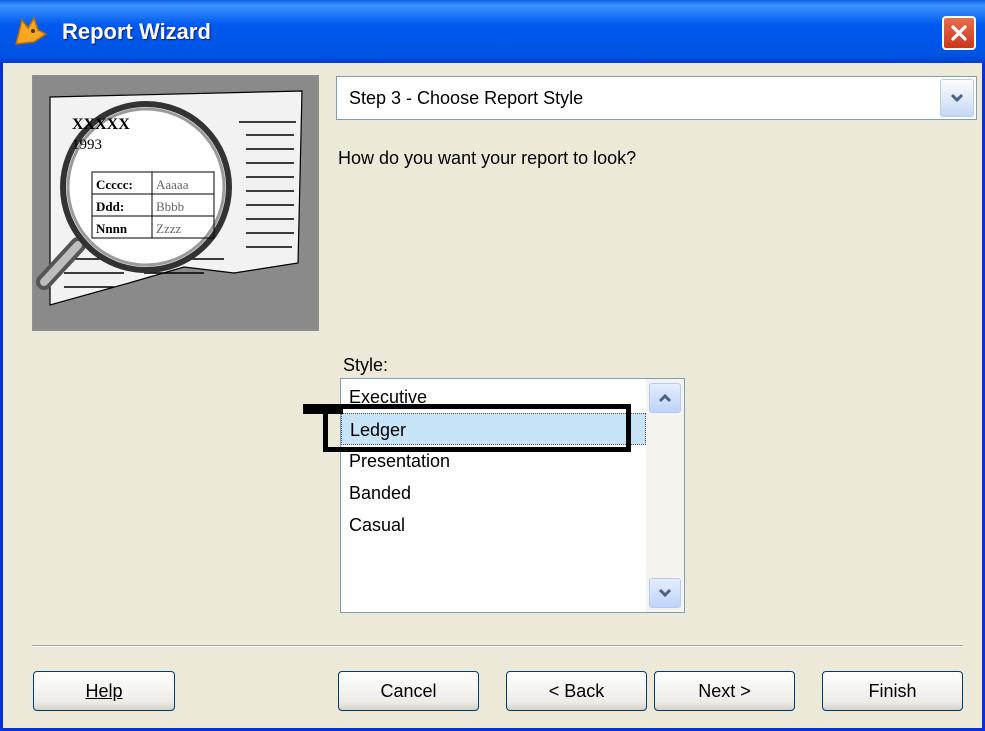 Image resolution: width=985 pixels, height=731 pixels. I want to click on next-button-label: Next >, so click(724, 690).